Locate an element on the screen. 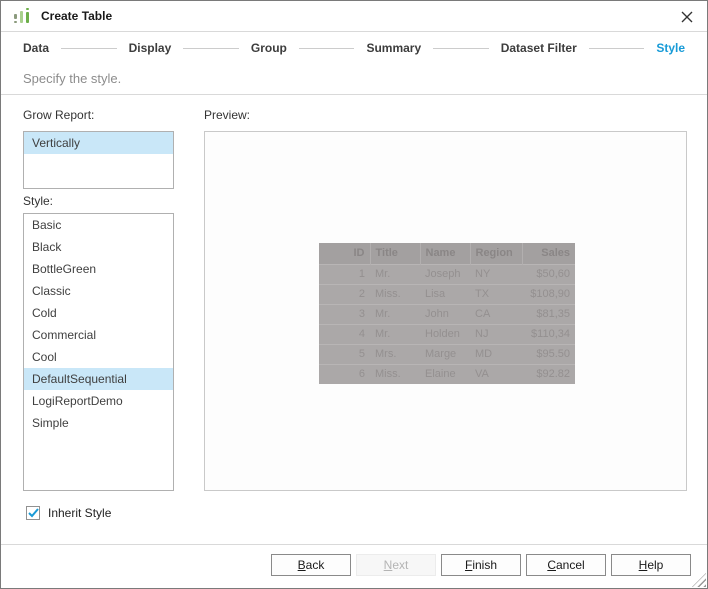 This screenshot has width=708, height=589. list-item-defaultsequential: DefaultSequential is located at coordinates (98, 379).